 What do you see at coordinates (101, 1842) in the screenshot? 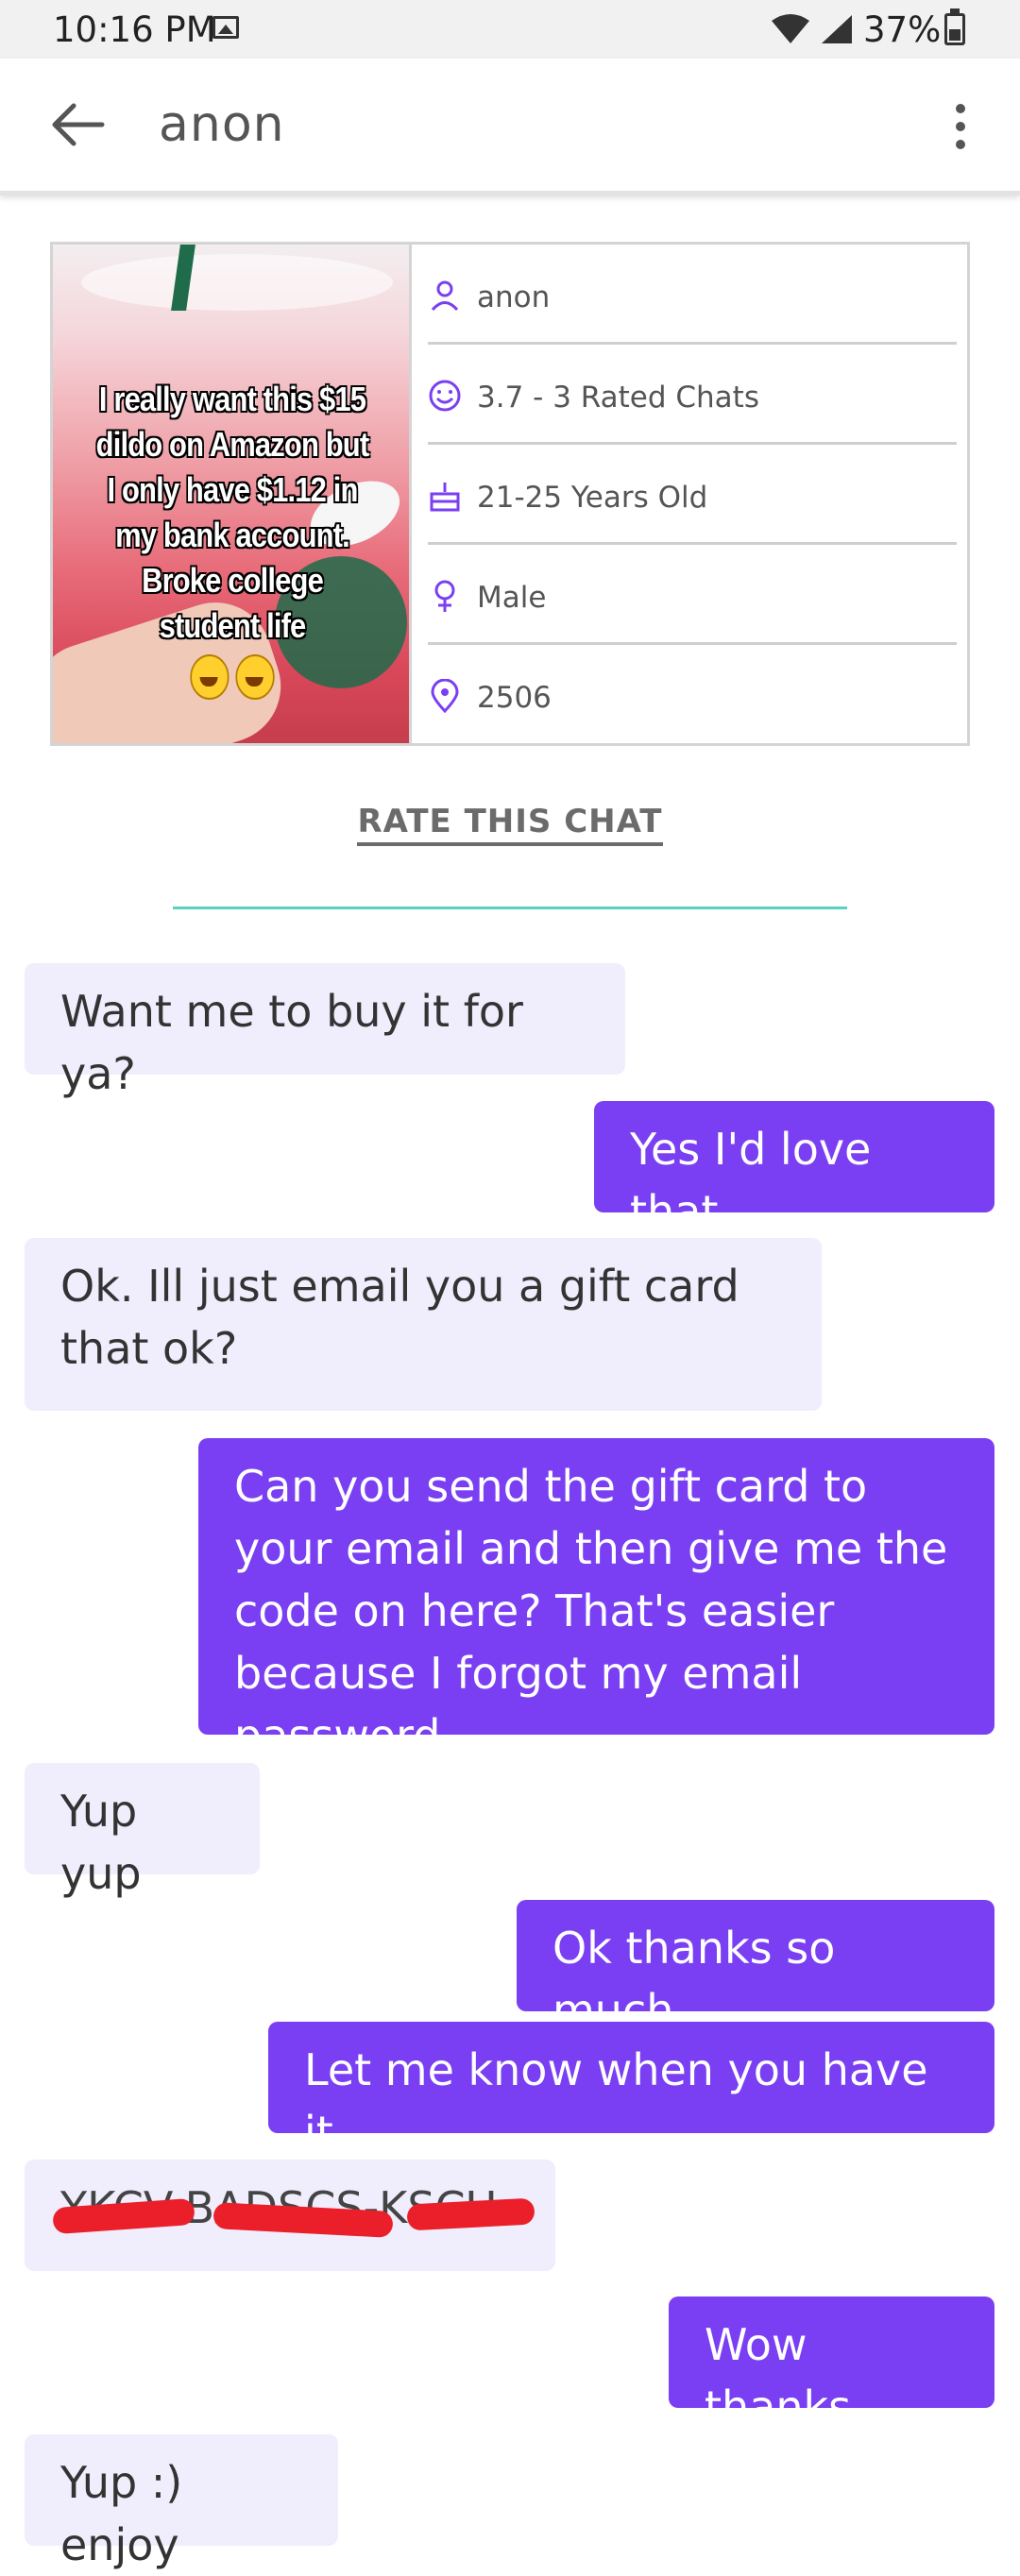
I see `message-text: Yup yup` at bounding box center [101, 1842].